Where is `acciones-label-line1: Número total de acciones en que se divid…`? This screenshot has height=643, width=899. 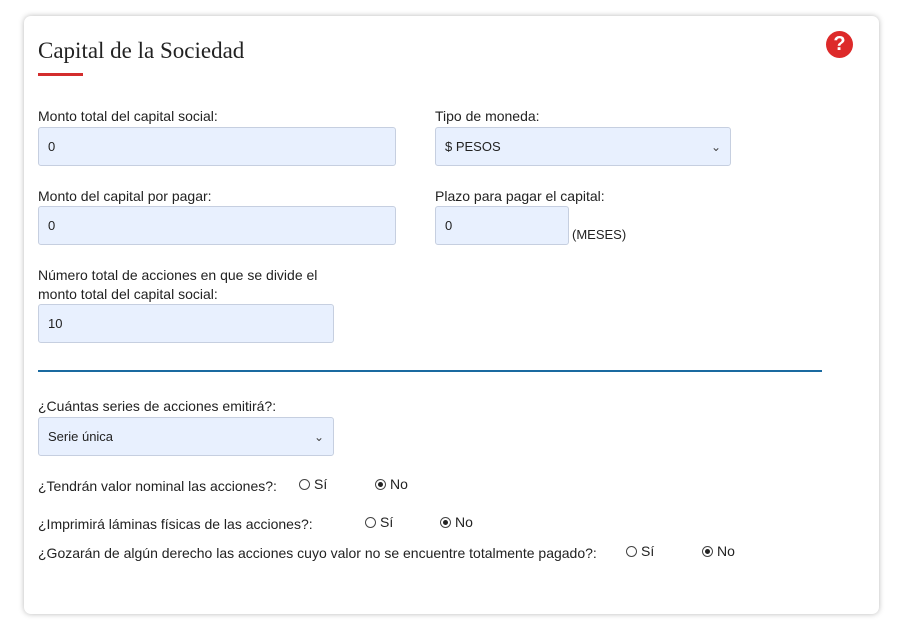
acciones-label-line1: Número total de acciones en que se divid… is located at coordinates (178, 275).